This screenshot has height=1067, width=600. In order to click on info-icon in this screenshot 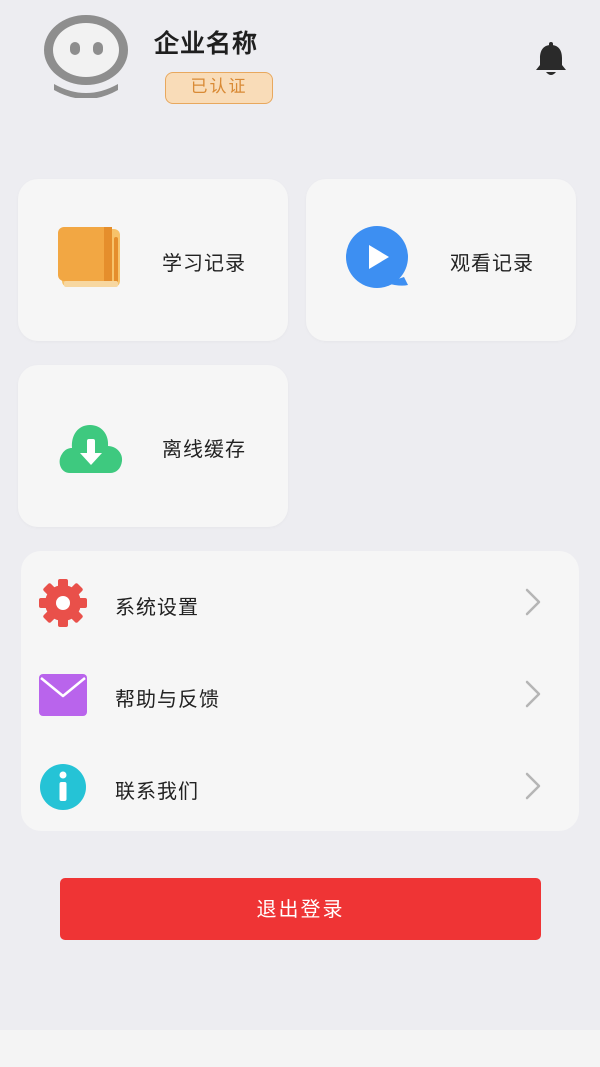, I will do `click(63, 787)`.